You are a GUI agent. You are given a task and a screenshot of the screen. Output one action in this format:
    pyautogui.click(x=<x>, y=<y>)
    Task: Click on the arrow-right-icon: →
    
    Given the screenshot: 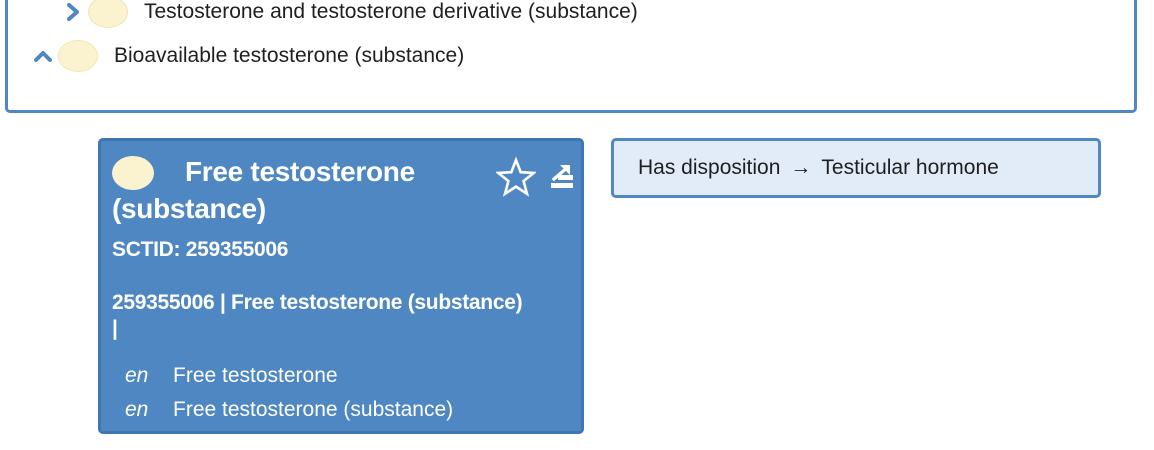 What is the action you would take?
    pyautogui.click(x=801, y=167)
    